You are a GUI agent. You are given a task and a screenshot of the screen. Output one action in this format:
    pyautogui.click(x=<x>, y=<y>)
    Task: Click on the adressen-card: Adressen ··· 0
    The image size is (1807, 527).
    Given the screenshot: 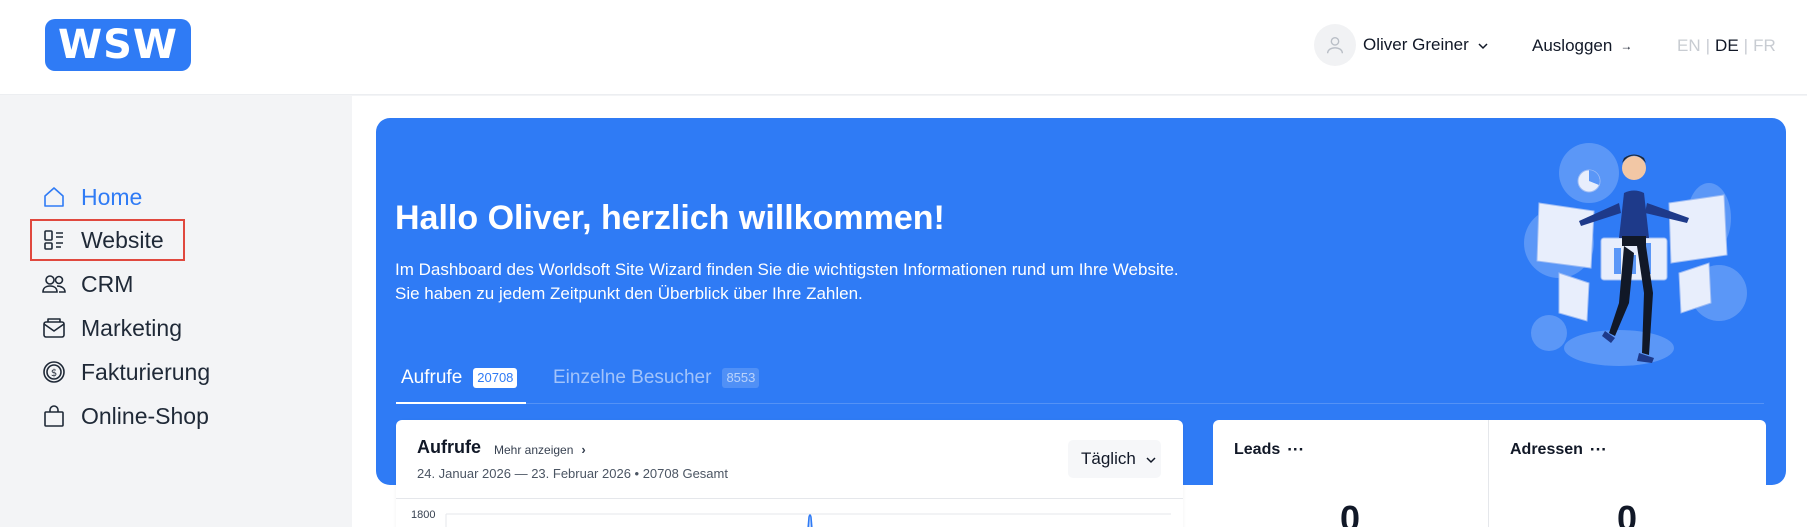 What is the action you would take?
    pyautogui.click(x=1627, y=473)
    